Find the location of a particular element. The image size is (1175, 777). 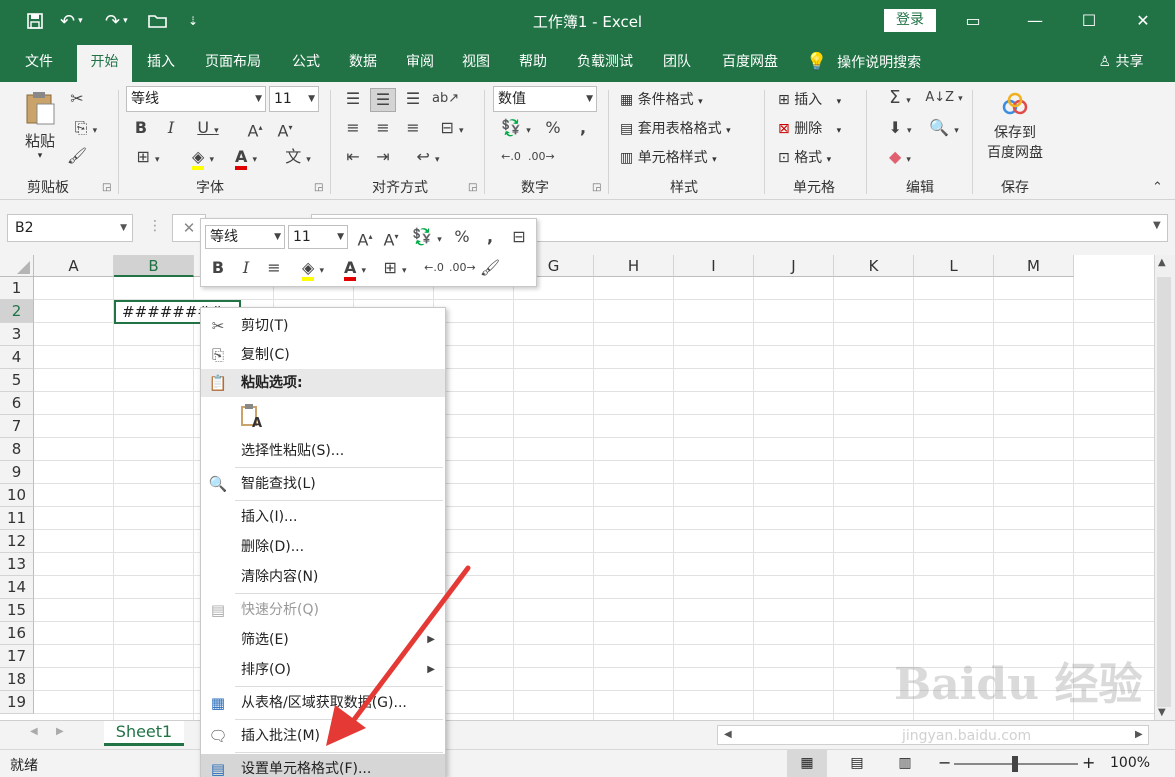

tab-page-layout: 页面布局 is located at coordinates (233, 62).